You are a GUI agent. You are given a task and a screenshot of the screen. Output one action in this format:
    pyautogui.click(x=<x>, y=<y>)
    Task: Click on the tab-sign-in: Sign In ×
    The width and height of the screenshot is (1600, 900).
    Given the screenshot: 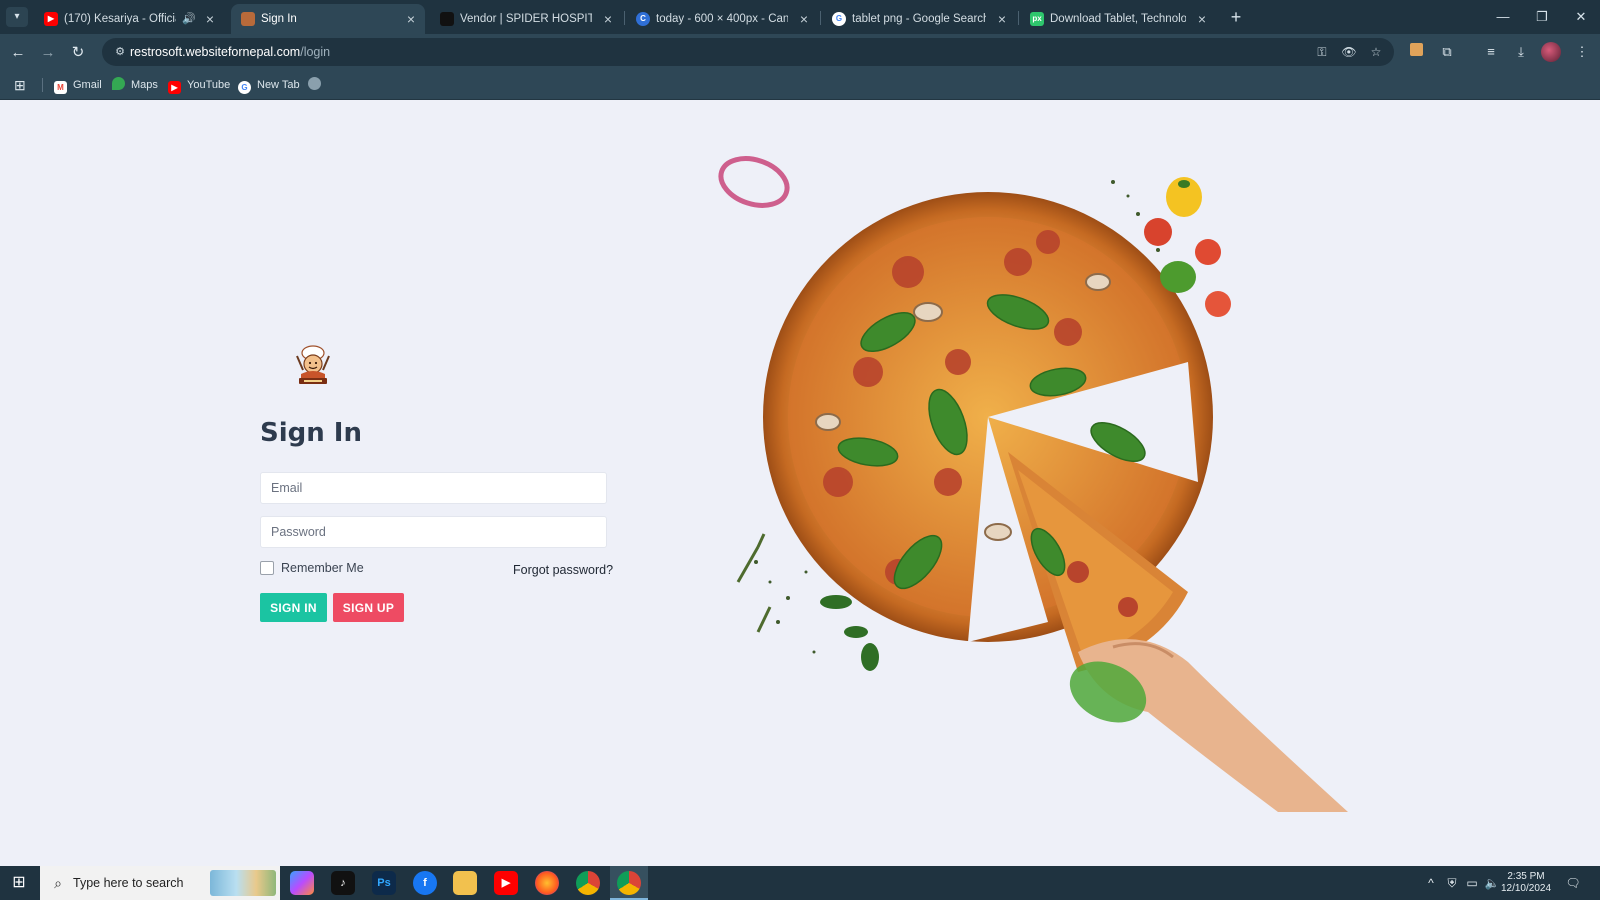 What is the action you would take?
    pyautogui.click(x=328, y=19)
    